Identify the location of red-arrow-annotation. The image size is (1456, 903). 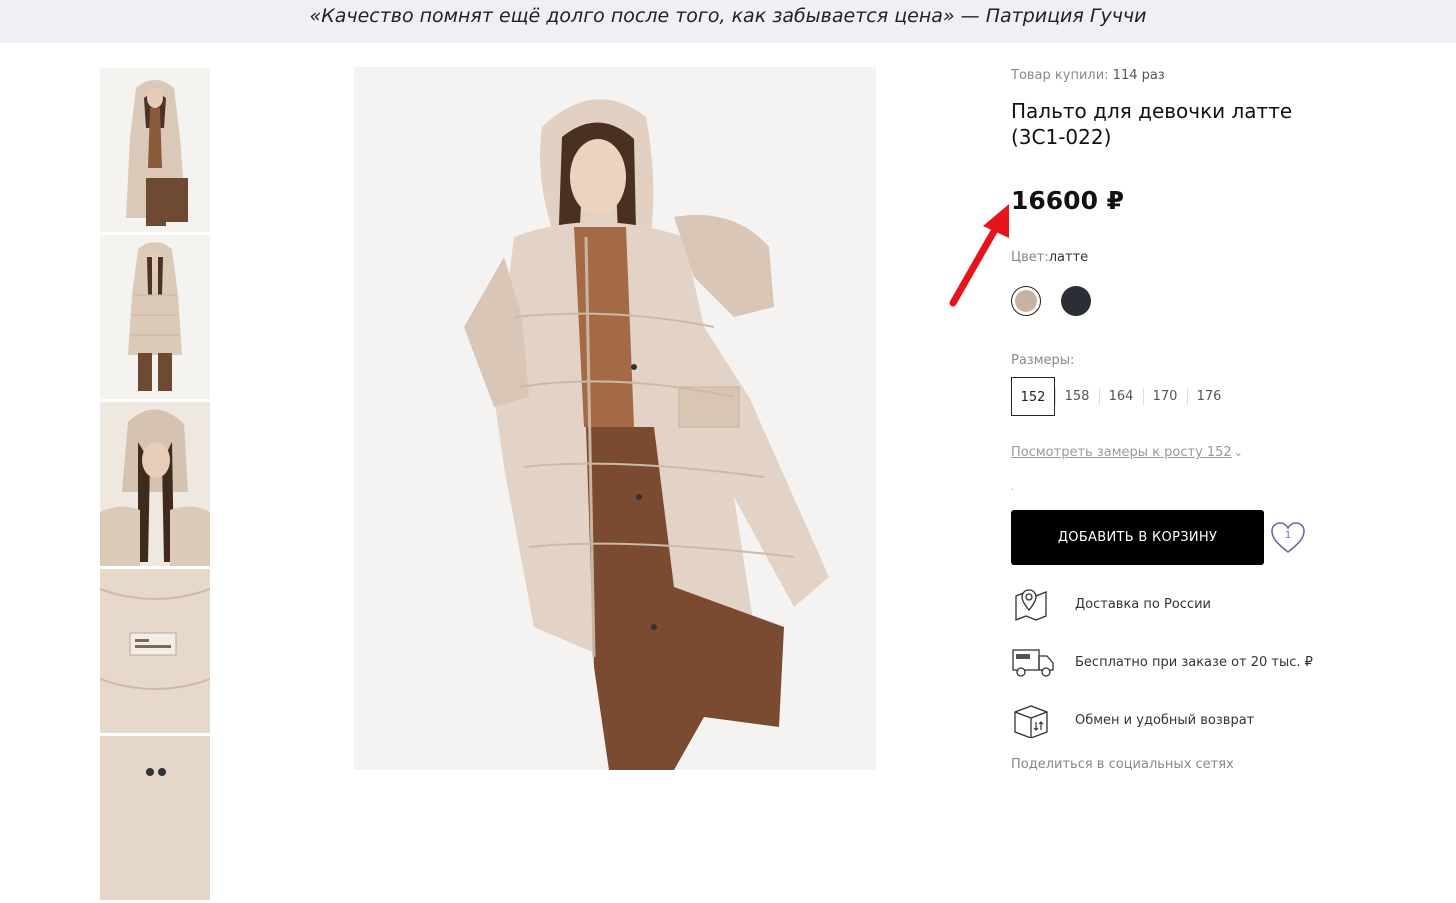
(979, 255).